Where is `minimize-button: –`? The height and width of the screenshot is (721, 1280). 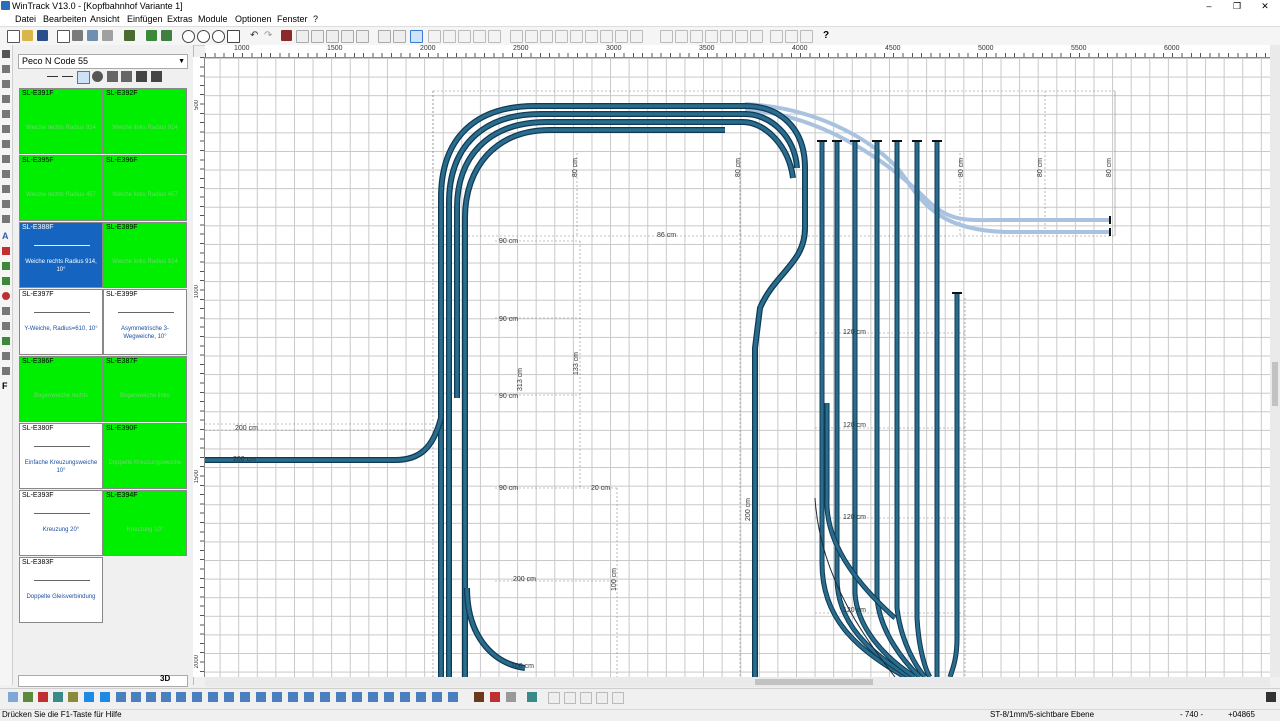 minimize-button: – is located at coordinates (1209, 6).